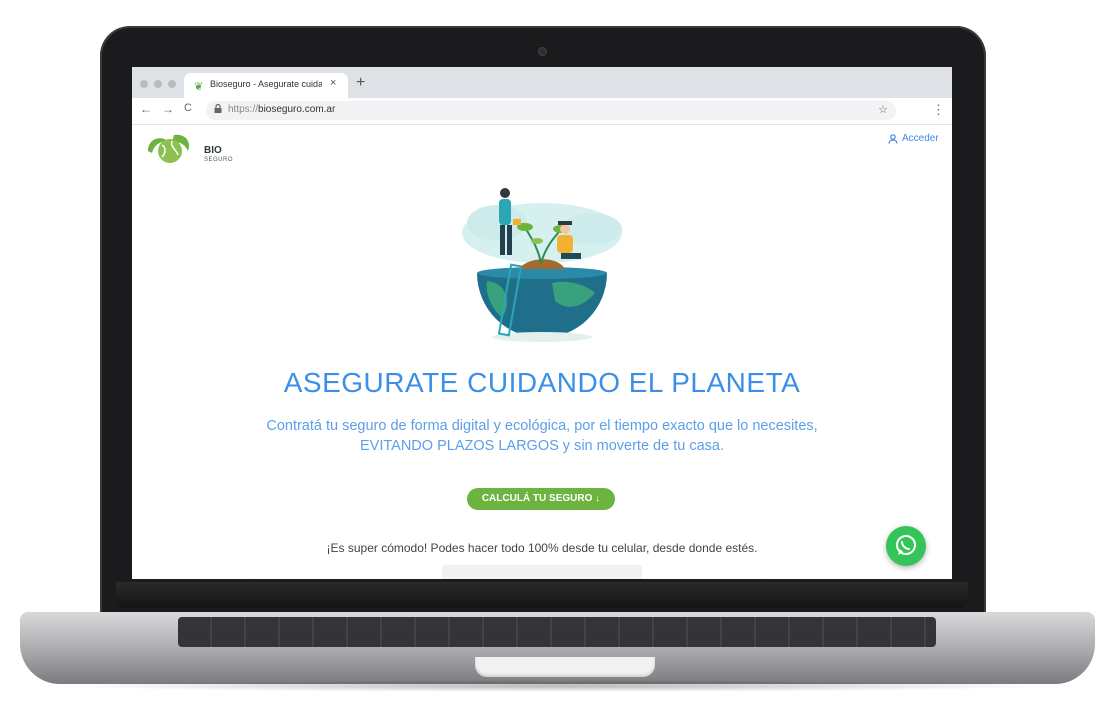 Image resolution: width=1115 pixels, height=717 pixels. Describe the element at coordinates (938, 110) in the screenshot. I see `menu-icon: ⋮` at that location.